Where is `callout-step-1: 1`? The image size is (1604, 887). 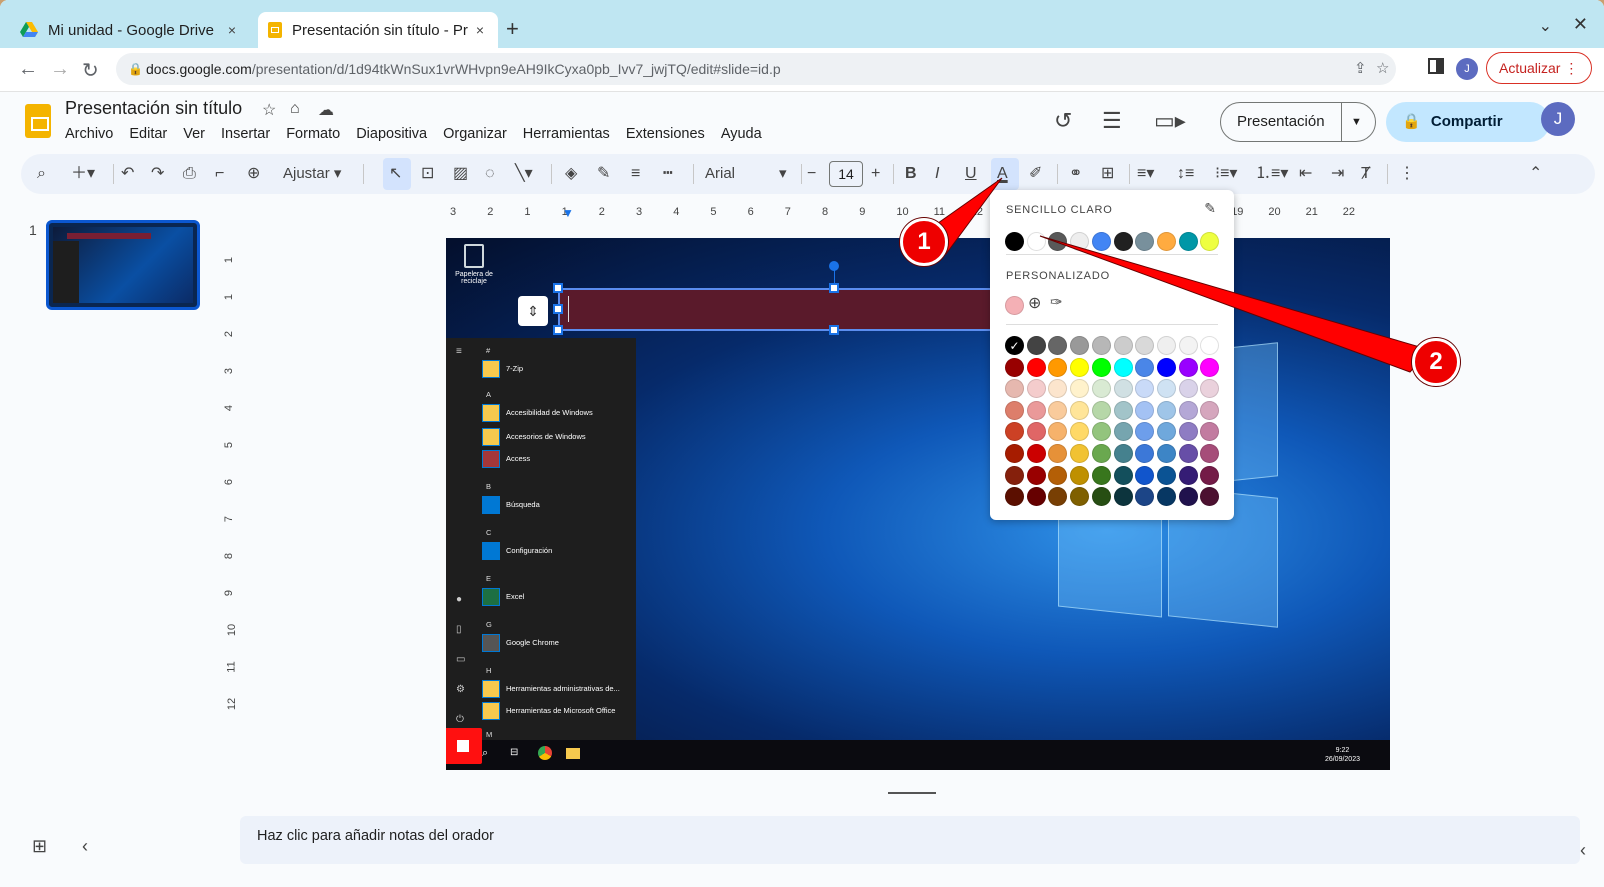
callout-step-1: 1 is located at coordinates (924, 242).